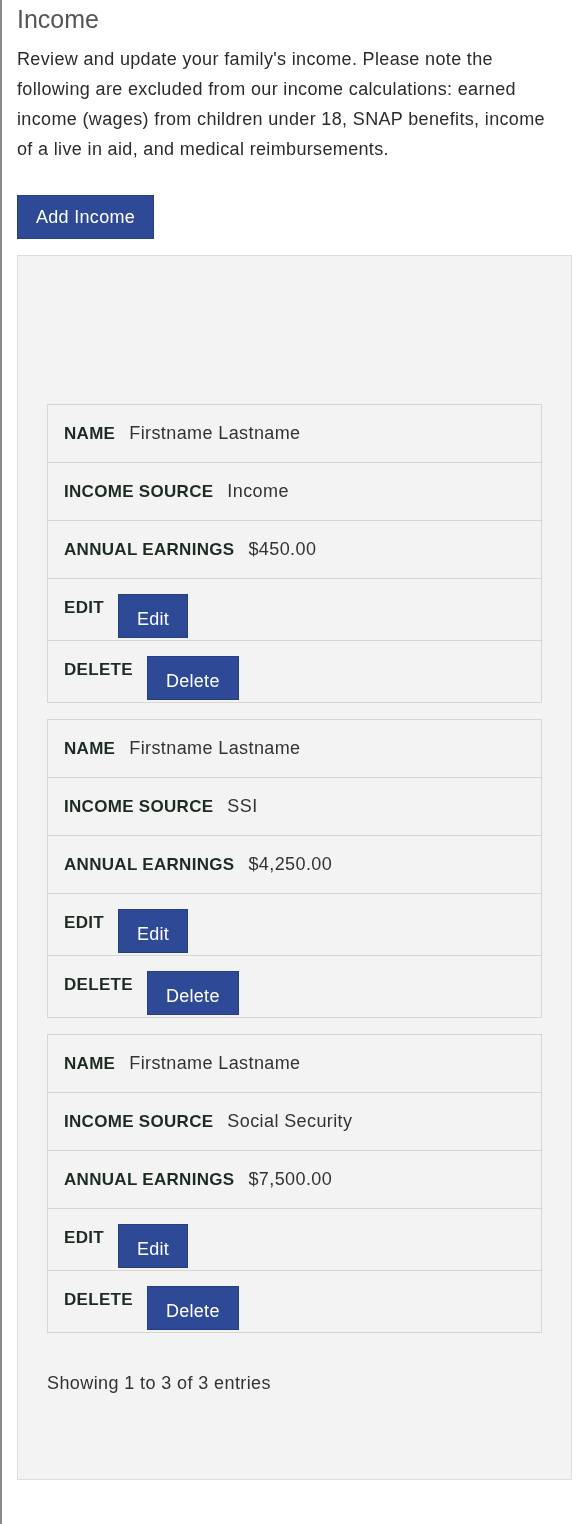 This screenshot has height=1524, width=585. What do you see at coordinates (258, 491) in the screenshot?
I see `field-value: Income` at bounding box center [258, 491].